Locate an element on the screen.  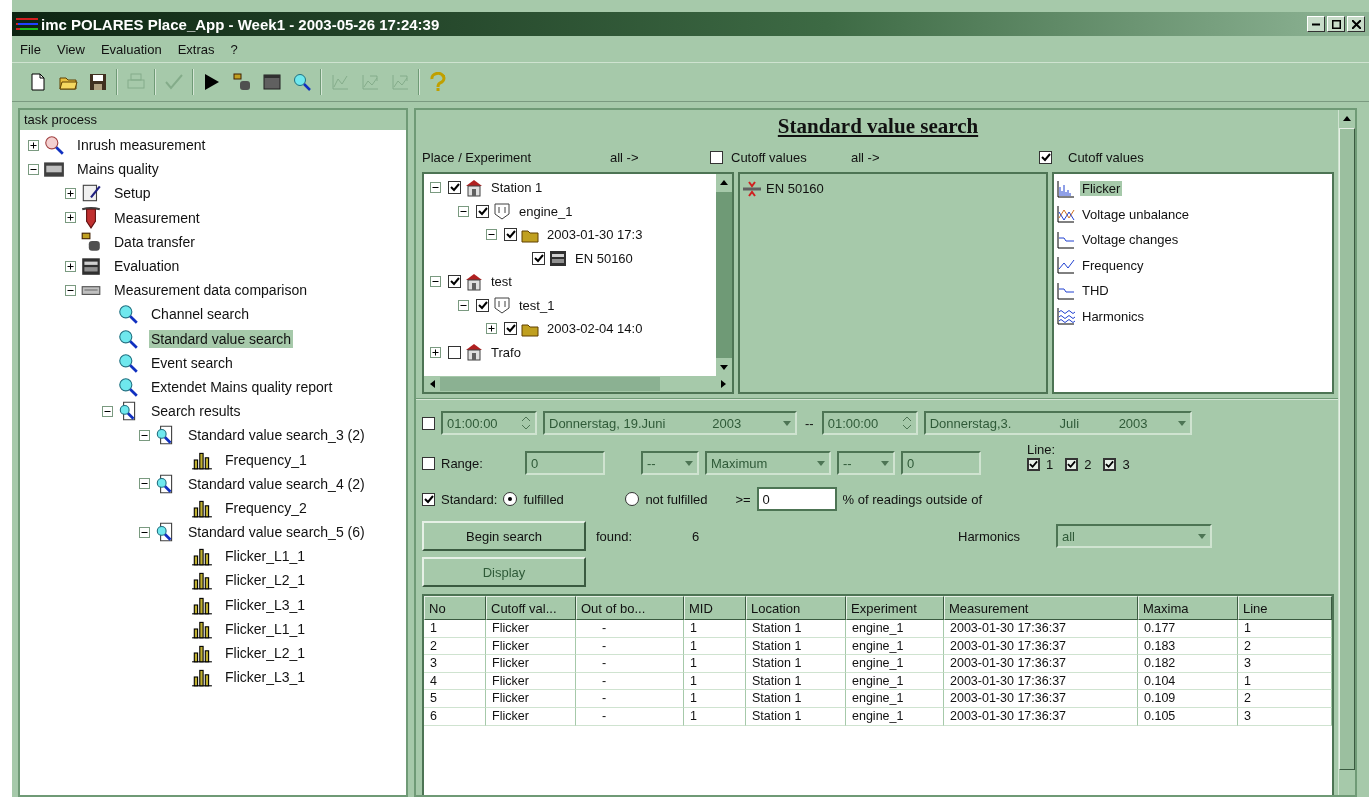
tree-item: test is located at coordinates (501, 282).